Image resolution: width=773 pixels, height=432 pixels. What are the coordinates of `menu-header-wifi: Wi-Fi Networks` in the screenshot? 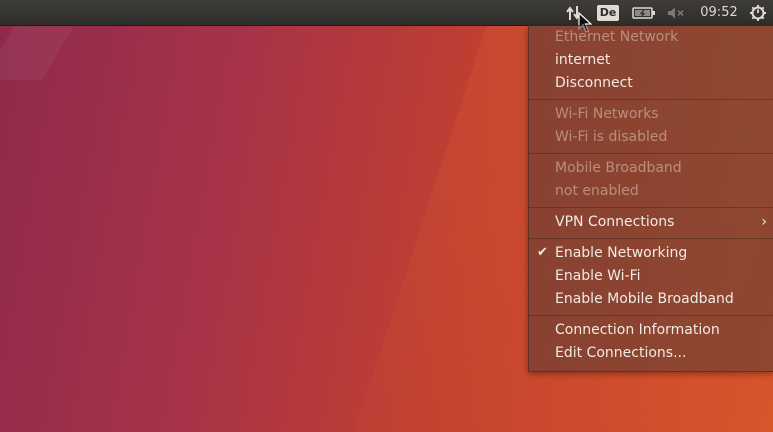 It's located at (607, 114).